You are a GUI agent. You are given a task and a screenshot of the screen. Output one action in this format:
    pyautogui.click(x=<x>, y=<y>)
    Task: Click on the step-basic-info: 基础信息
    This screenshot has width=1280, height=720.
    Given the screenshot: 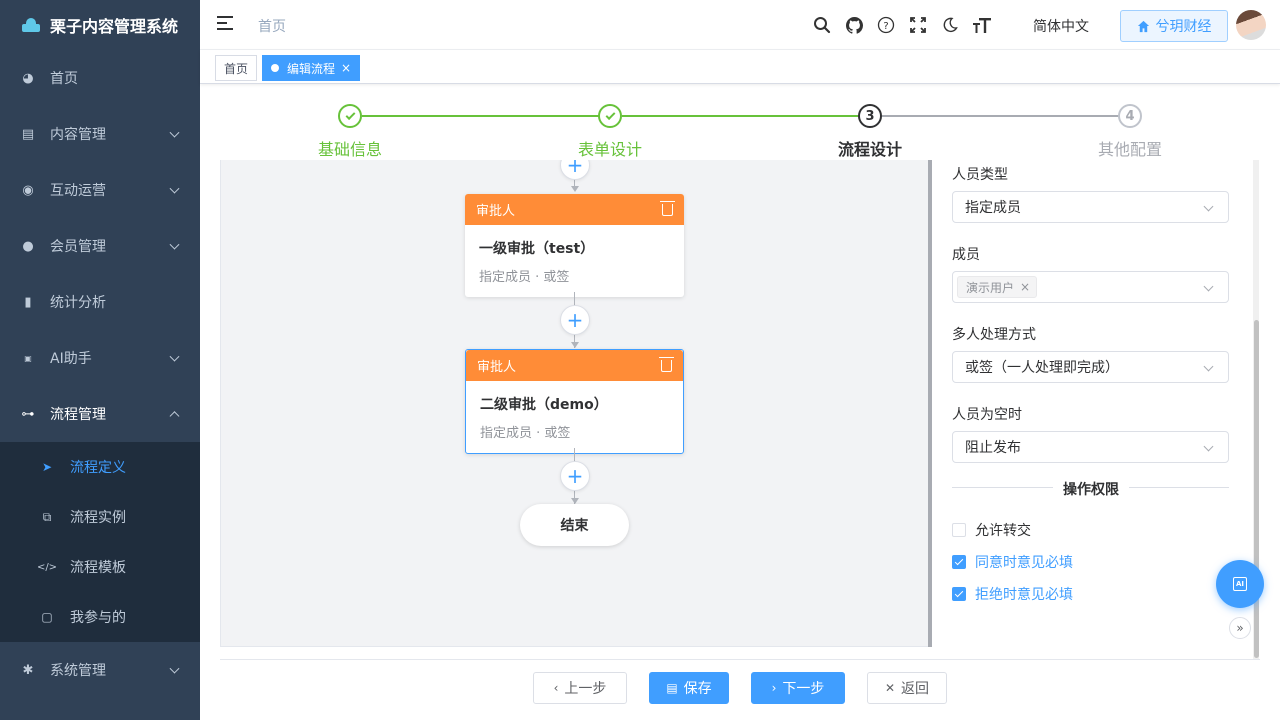 What is the action you would take?
    pyautogui.click(x=350, y=132)
    